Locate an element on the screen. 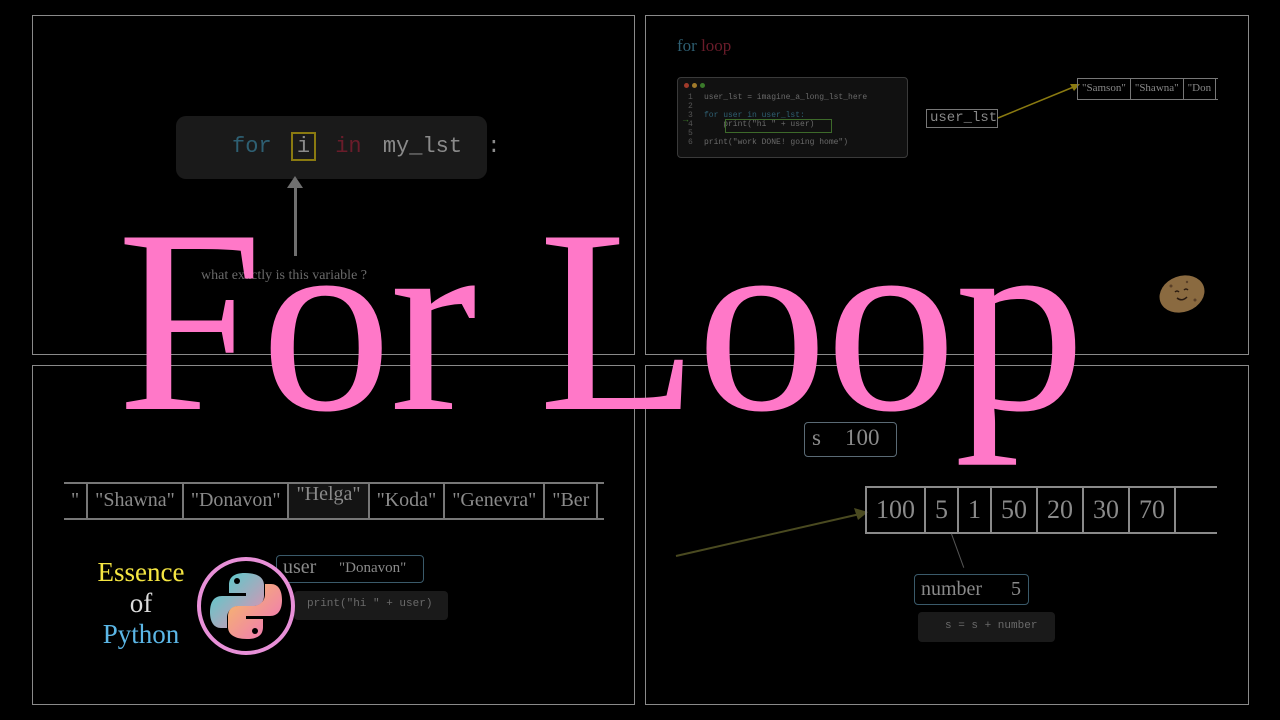 The height and width of the screenshot is (720, 1280). brand-line-of: of is located at coordinates (141, 603).